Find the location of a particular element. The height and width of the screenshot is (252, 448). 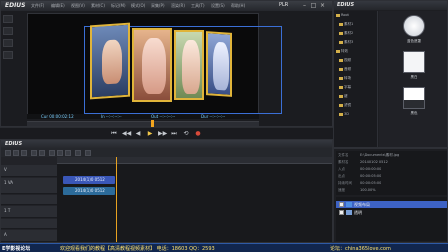

minimize-icon: – is located at coordinates (304, 5).